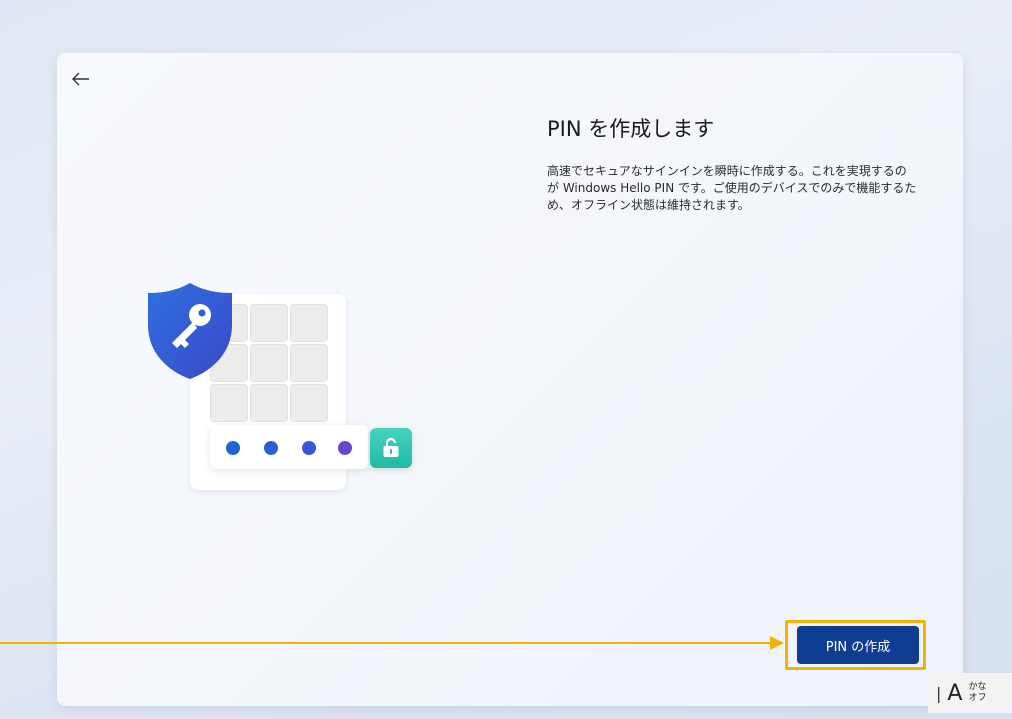  What do you see at coordinates (385, 643) in the screenshot?
I see `callout-arrow-line` at bounding box center [385, 643].